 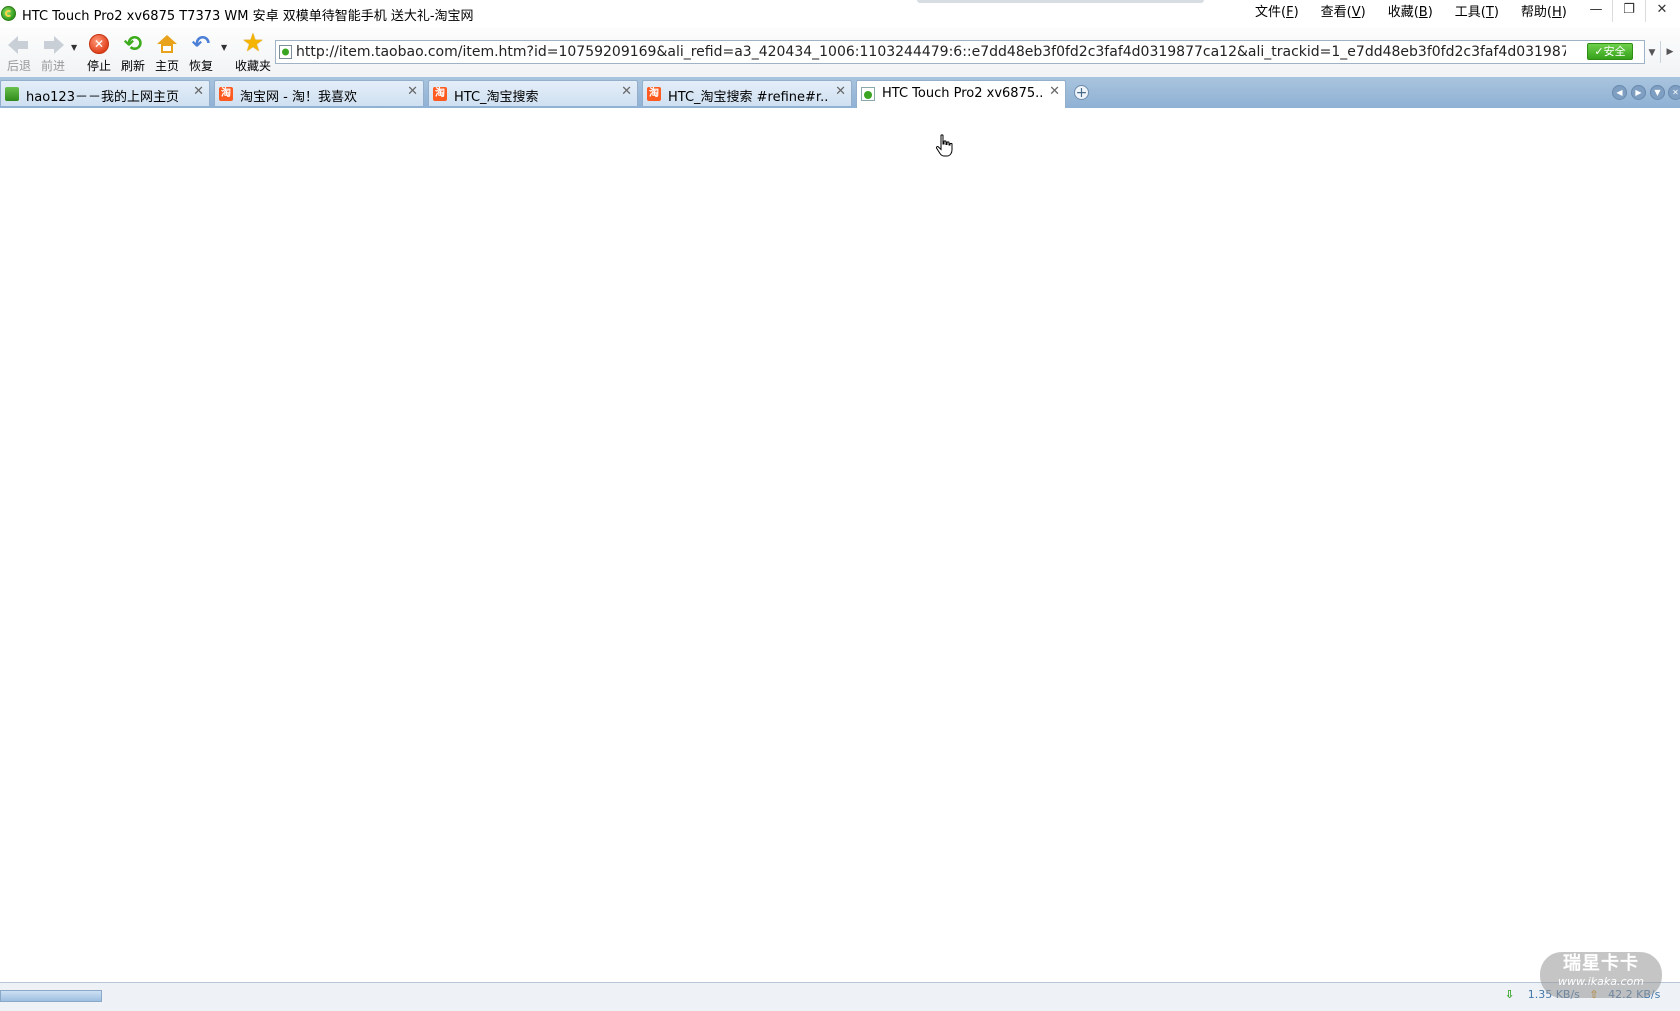 I want to click on browser-logo-icon, so click(x=8, y=13).